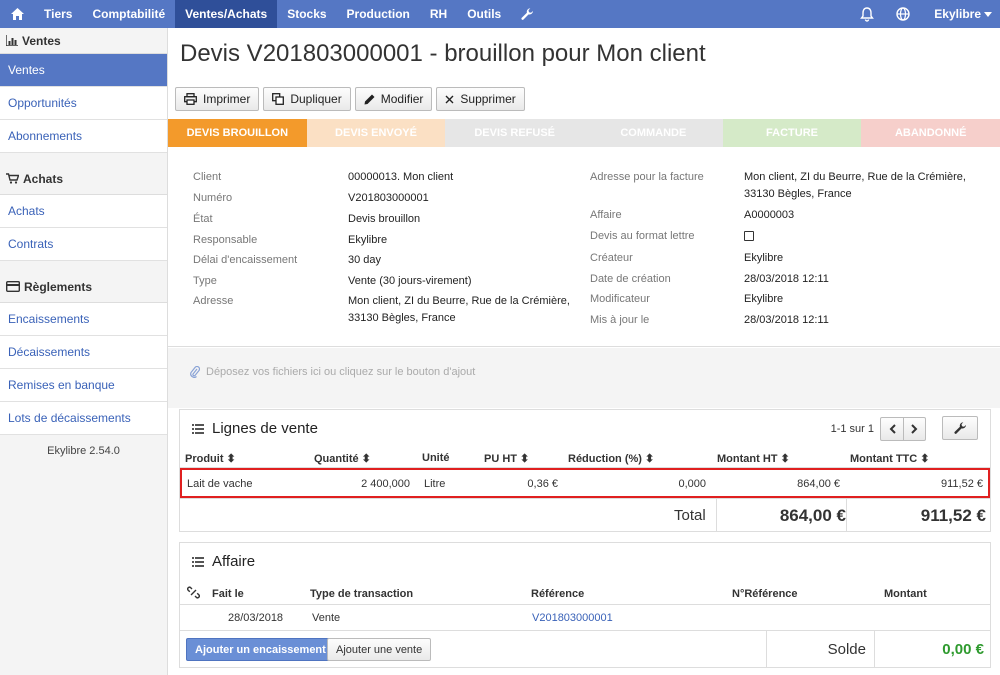 The image size is (1000, 675). Describe the element at coordinates (83, 136) in the screenshot. I see `sidebar-item-abonnements: Abonnements` at that location.